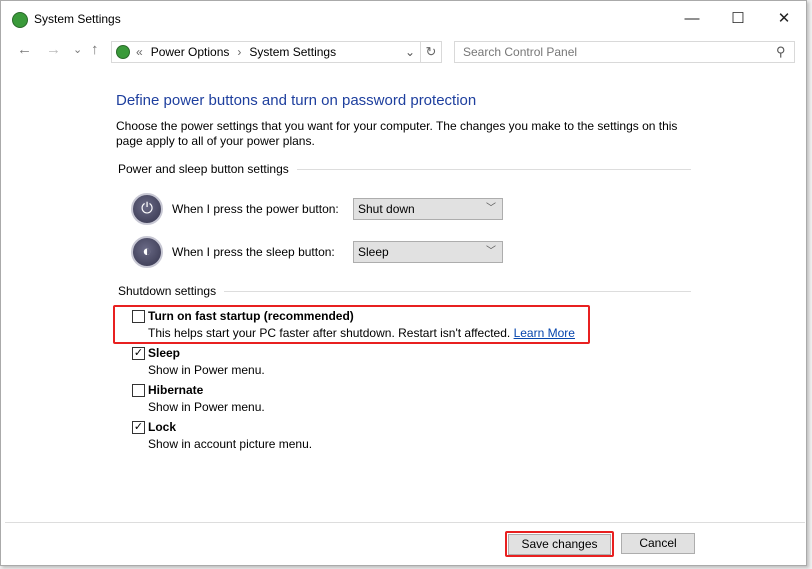 This screenshot has height=569, width=812. I want to click on hibernate-option-desc: Show in Power menu., so click(206, 407).